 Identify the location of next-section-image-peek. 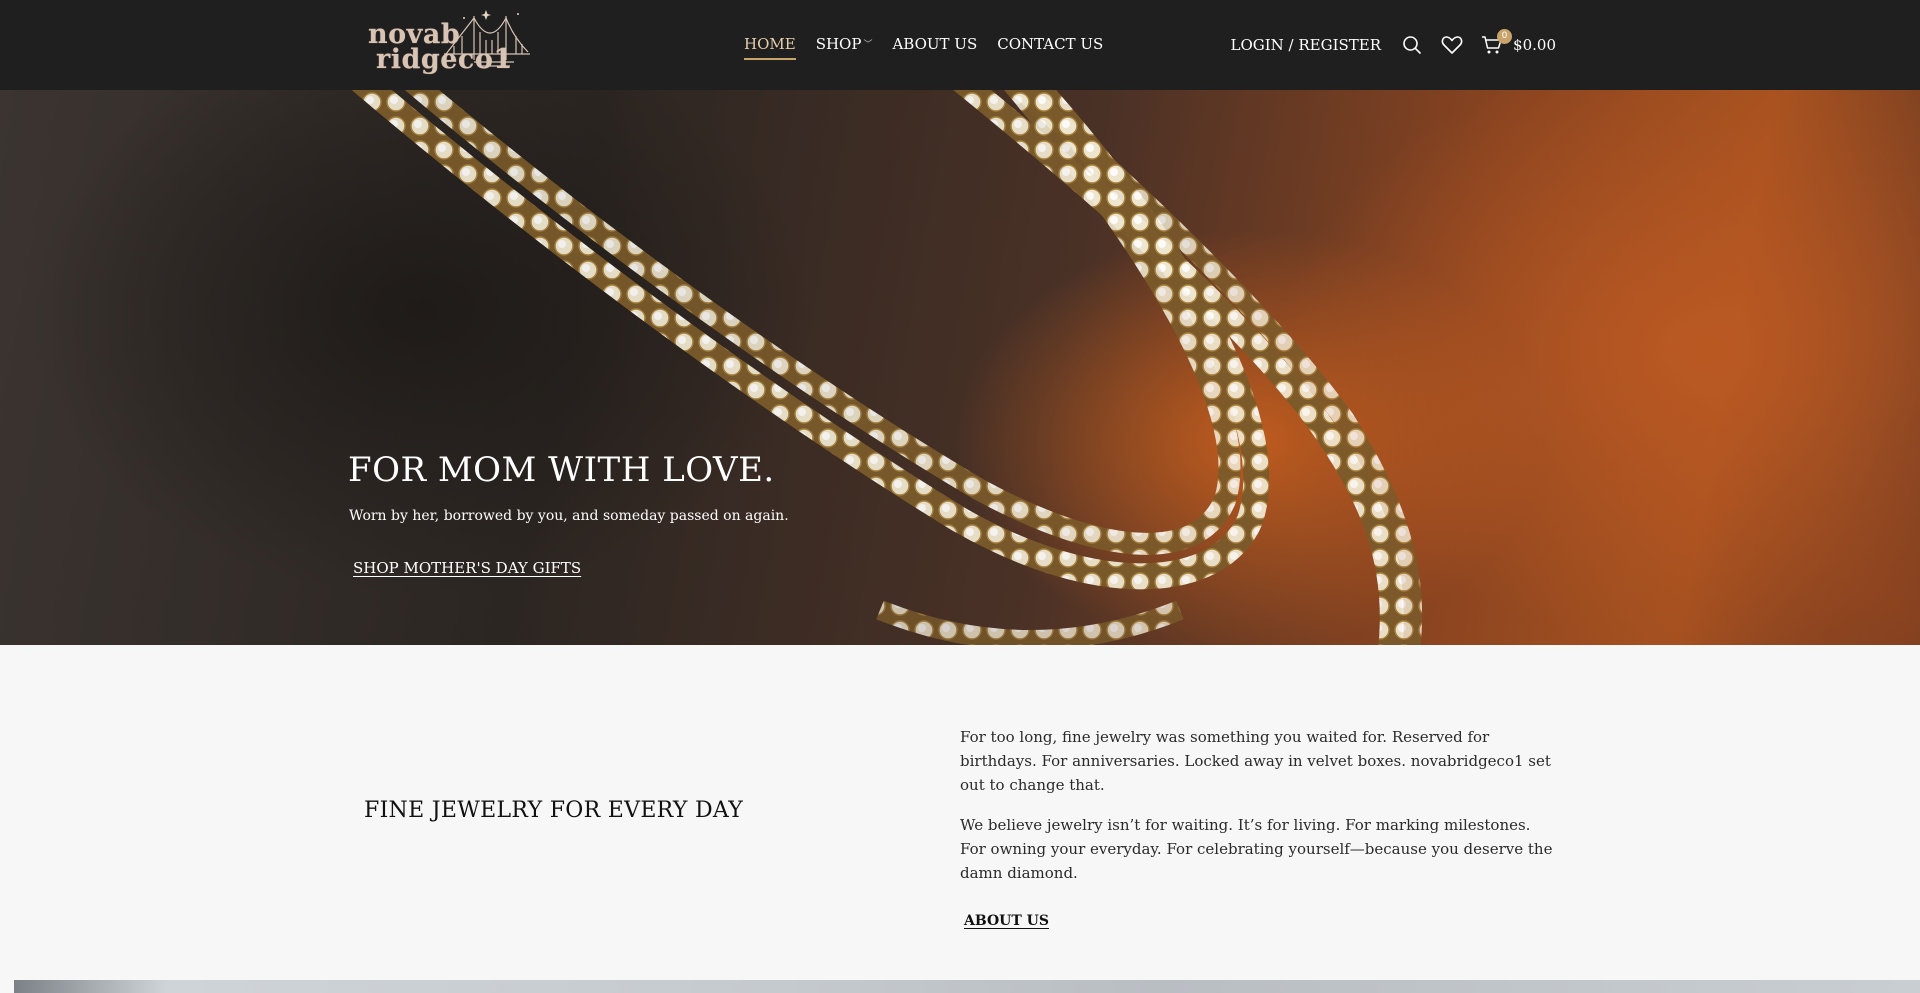
(967, 986).